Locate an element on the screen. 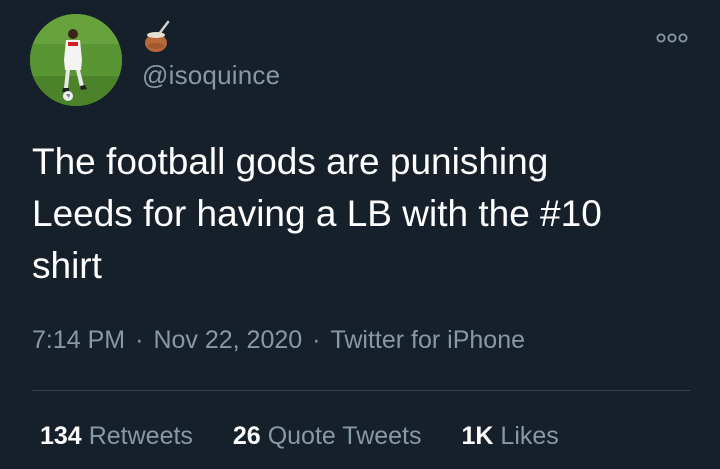 This screenshot has width=720, height=469. tweet-meta: 7:14 PM · Nov 22, 2020 · Twitter for iPhone is located at coordinates (278, 340).